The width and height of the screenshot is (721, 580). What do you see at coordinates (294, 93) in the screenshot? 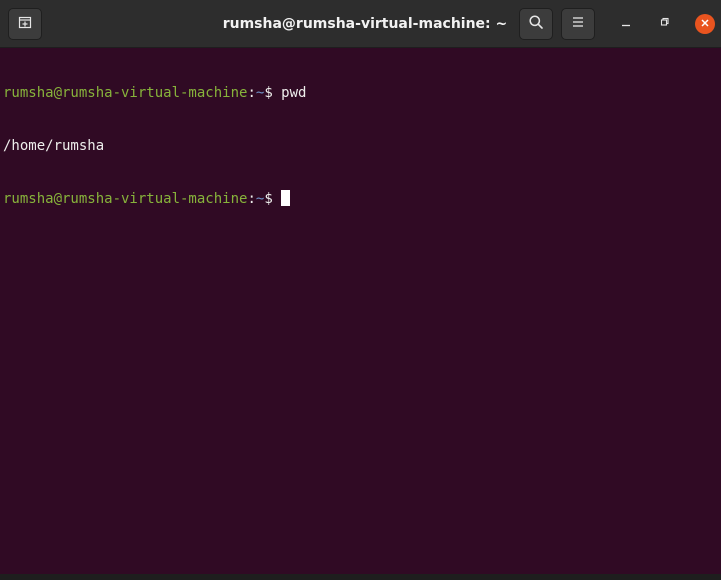
I see `command-text: pwd` at bounding box center [294, 93].